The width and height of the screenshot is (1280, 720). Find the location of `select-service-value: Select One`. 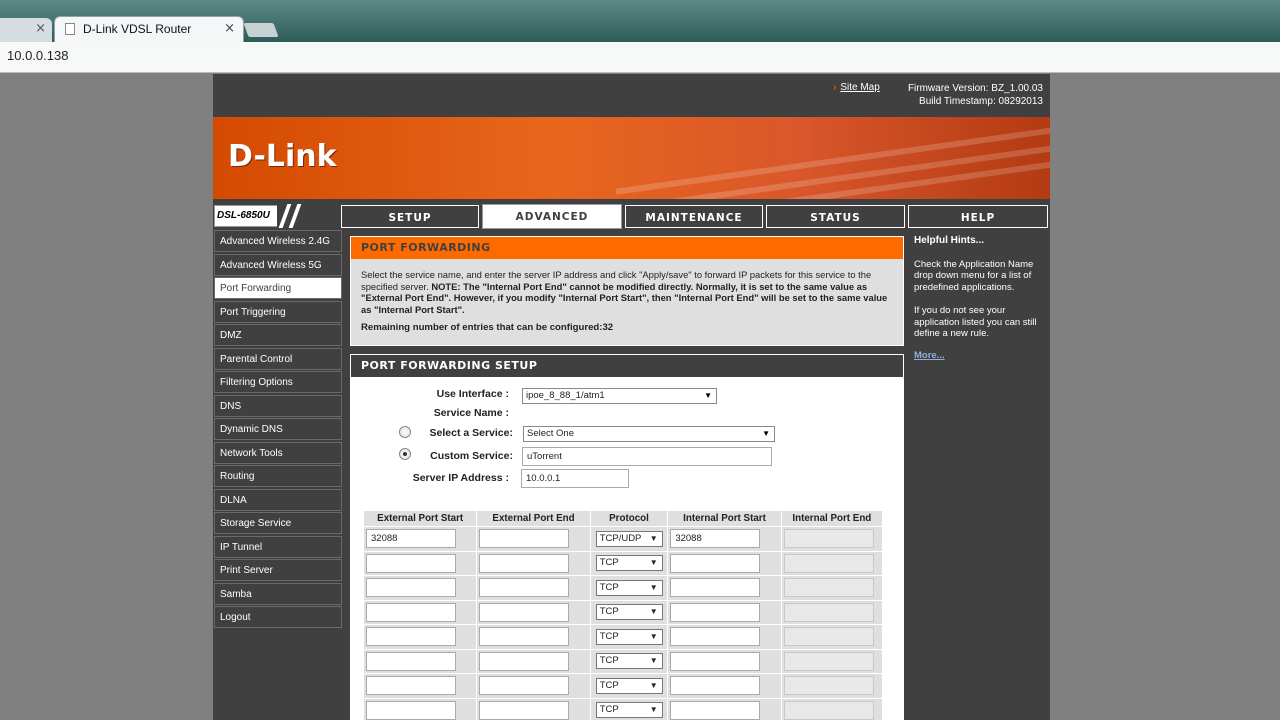

select-service-value: Select One is located at coordinates (550, 433).